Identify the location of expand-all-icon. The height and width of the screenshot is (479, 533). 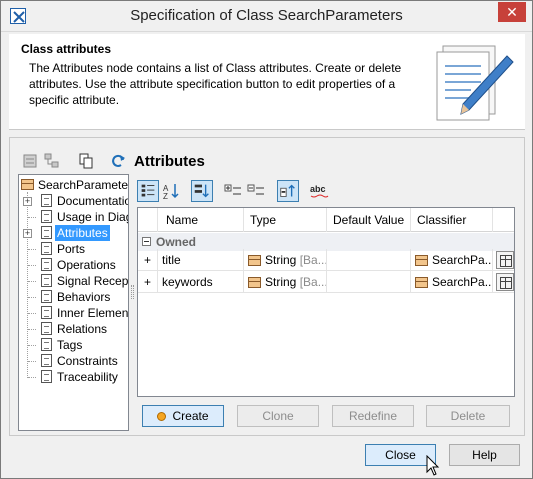
(233, 191).